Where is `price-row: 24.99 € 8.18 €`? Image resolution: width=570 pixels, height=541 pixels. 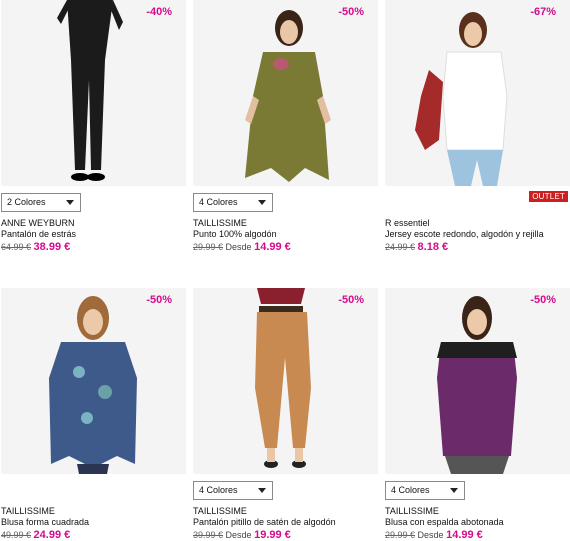
price-row: 24.99 € 8.18 € is located at coordinates (416, 247).